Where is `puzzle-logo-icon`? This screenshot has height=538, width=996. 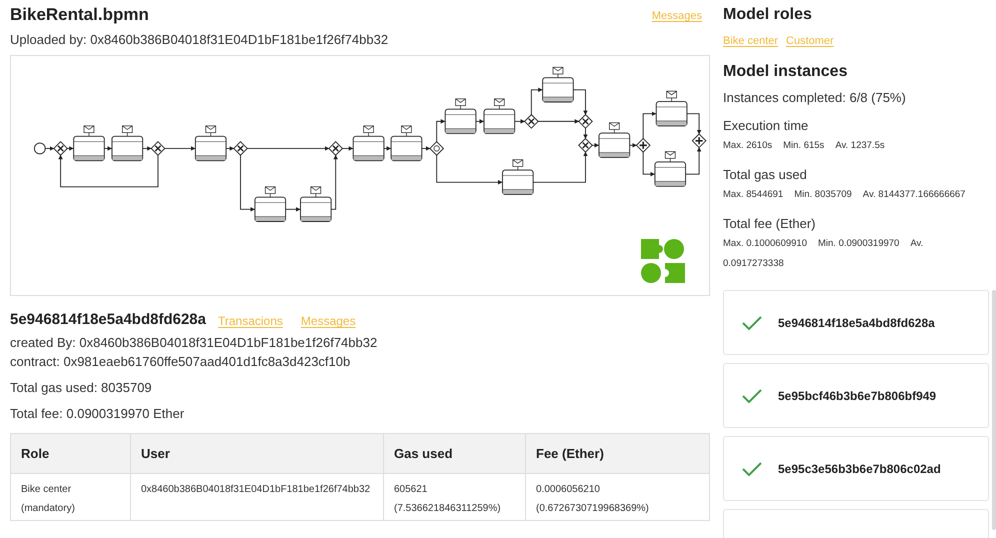
puzzle-logo-icon is located at coordinates (663, 261).